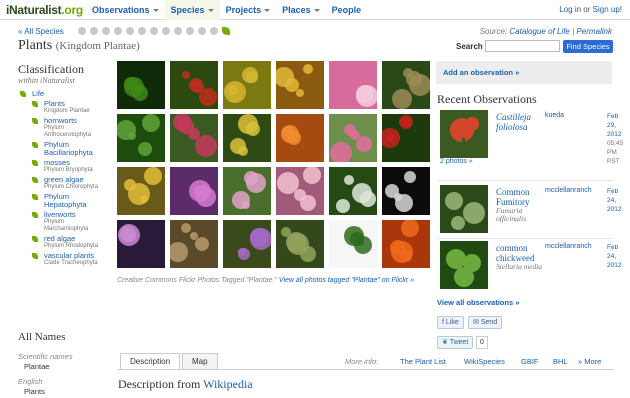 This screenshot has width=630, height=398. I want to click on signup-link: Sign up!, so click(607, 9).